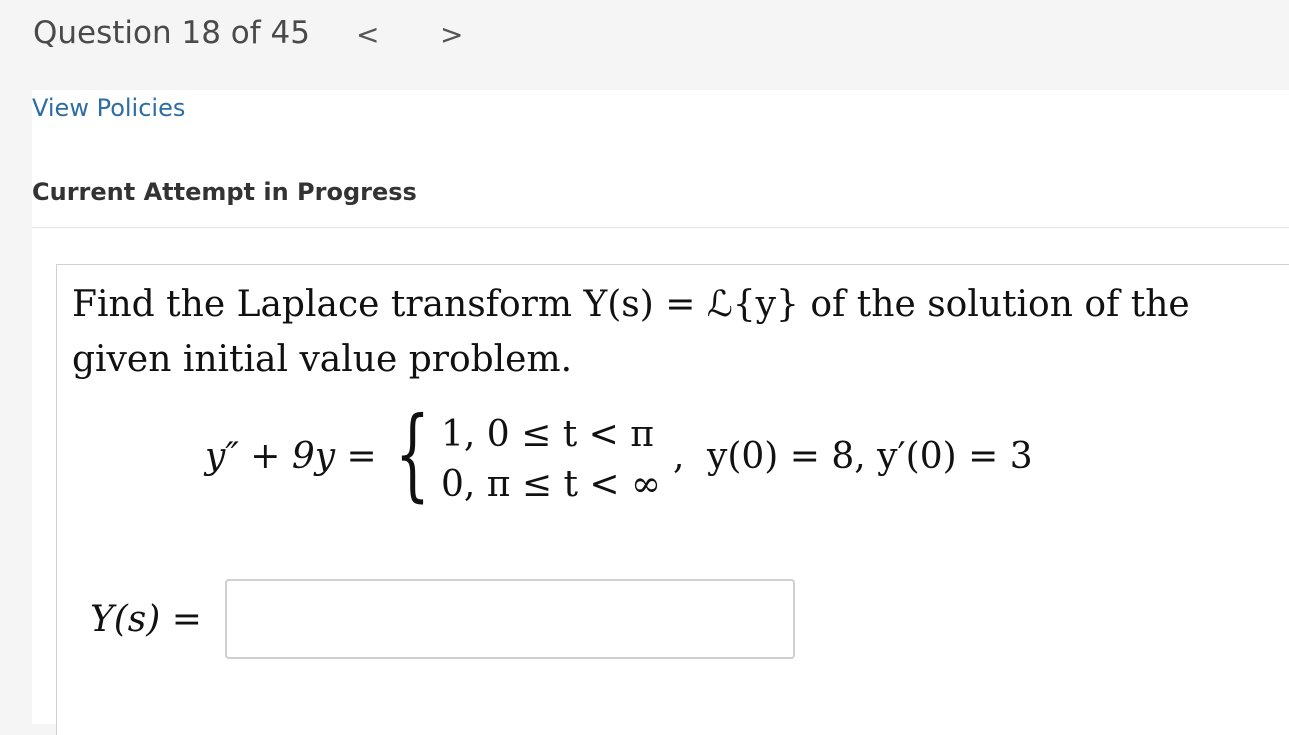  I want to click on attempt-status: Current Attempt in Progress, so click(224, 192).